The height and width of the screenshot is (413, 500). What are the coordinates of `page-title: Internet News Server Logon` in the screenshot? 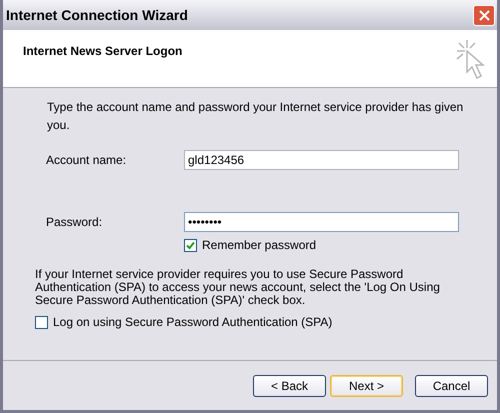 It's located at (102, 51).